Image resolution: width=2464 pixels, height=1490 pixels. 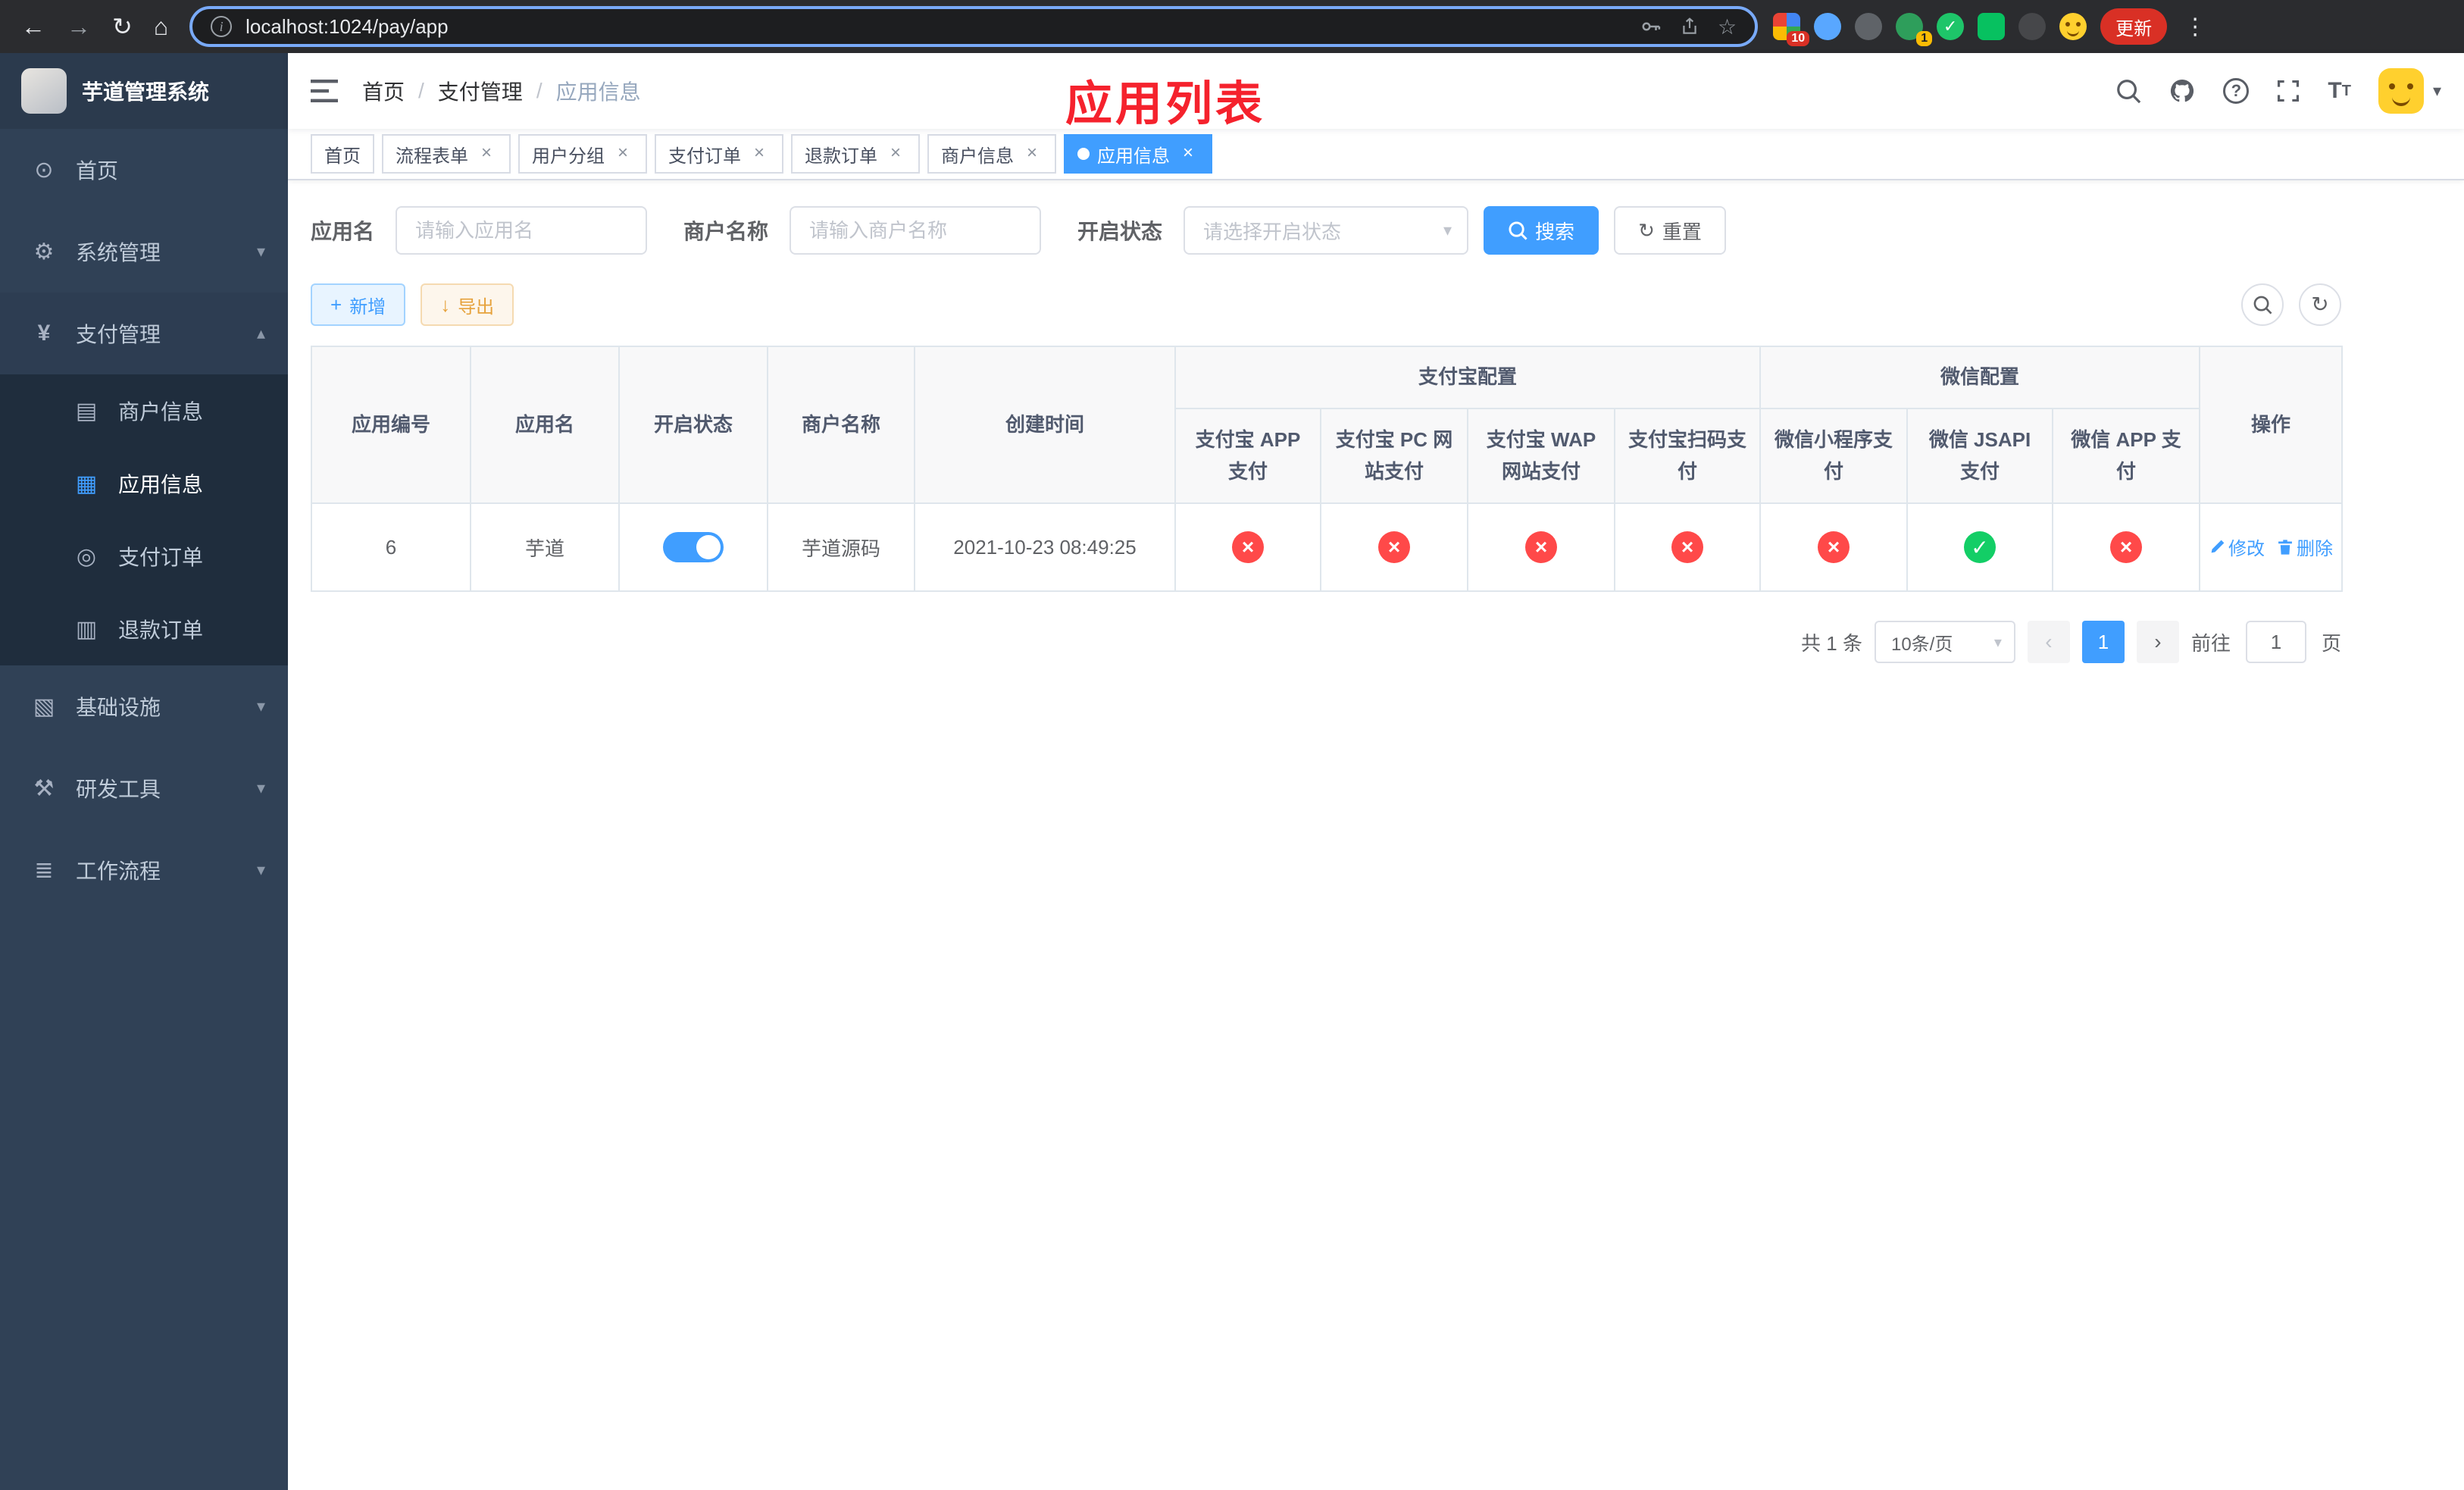 I want to click on breadcrumb-home: 首页, so click(x=383, y=91).